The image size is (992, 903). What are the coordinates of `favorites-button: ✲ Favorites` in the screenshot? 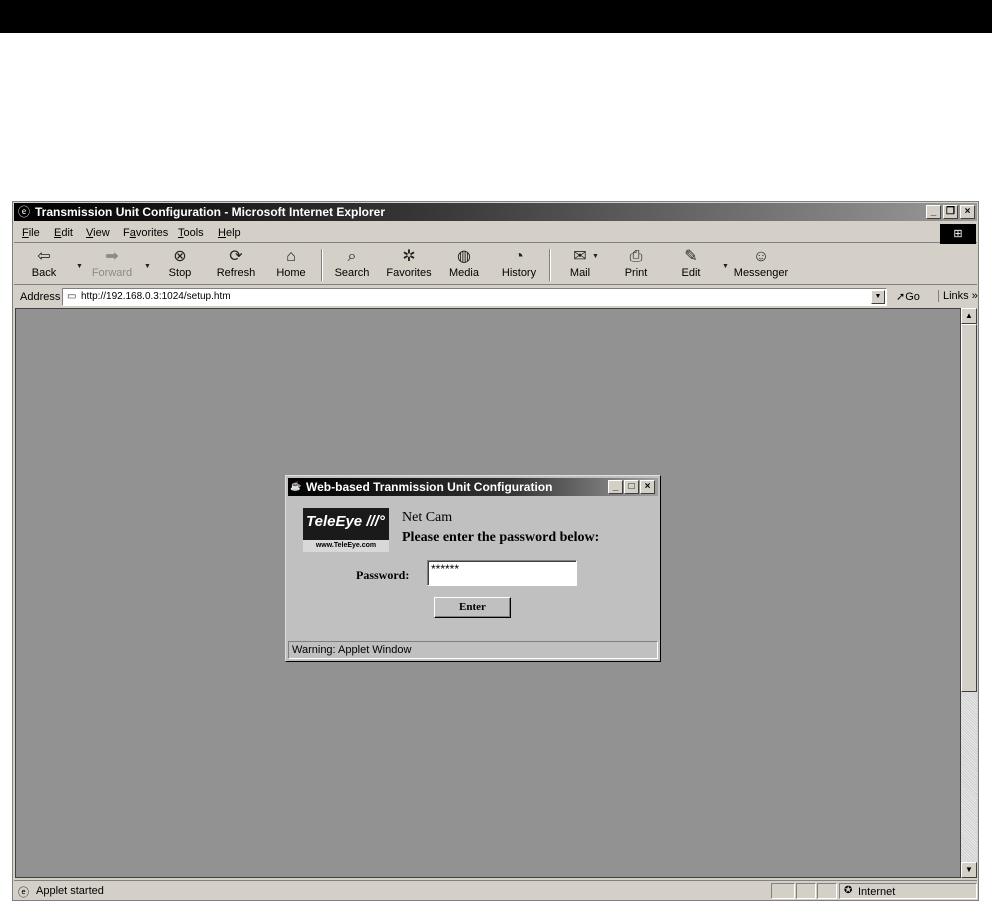 It's located at (409, 265).